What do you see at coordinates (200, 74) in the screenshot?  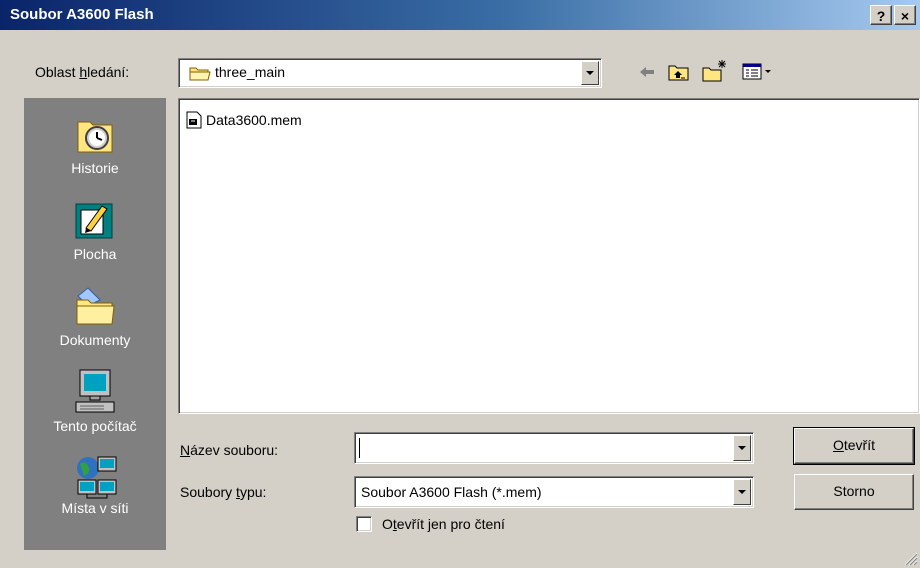 I see `folder-icon` at bounding box center [200, 74].